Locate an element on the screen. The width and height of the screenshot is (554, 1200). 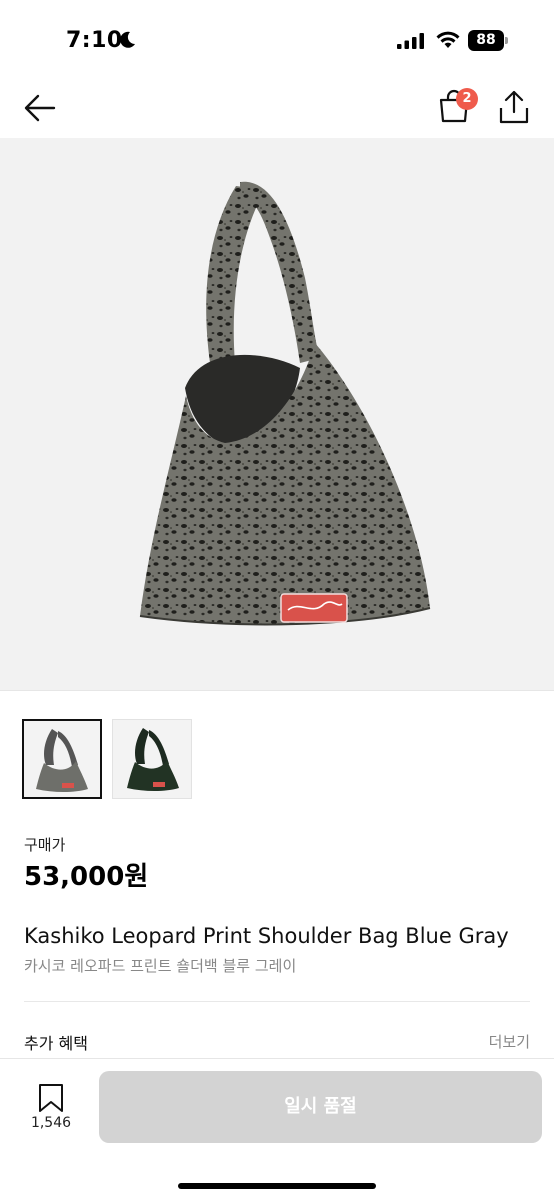
wifi-icon is located at coordinates (448, 39).